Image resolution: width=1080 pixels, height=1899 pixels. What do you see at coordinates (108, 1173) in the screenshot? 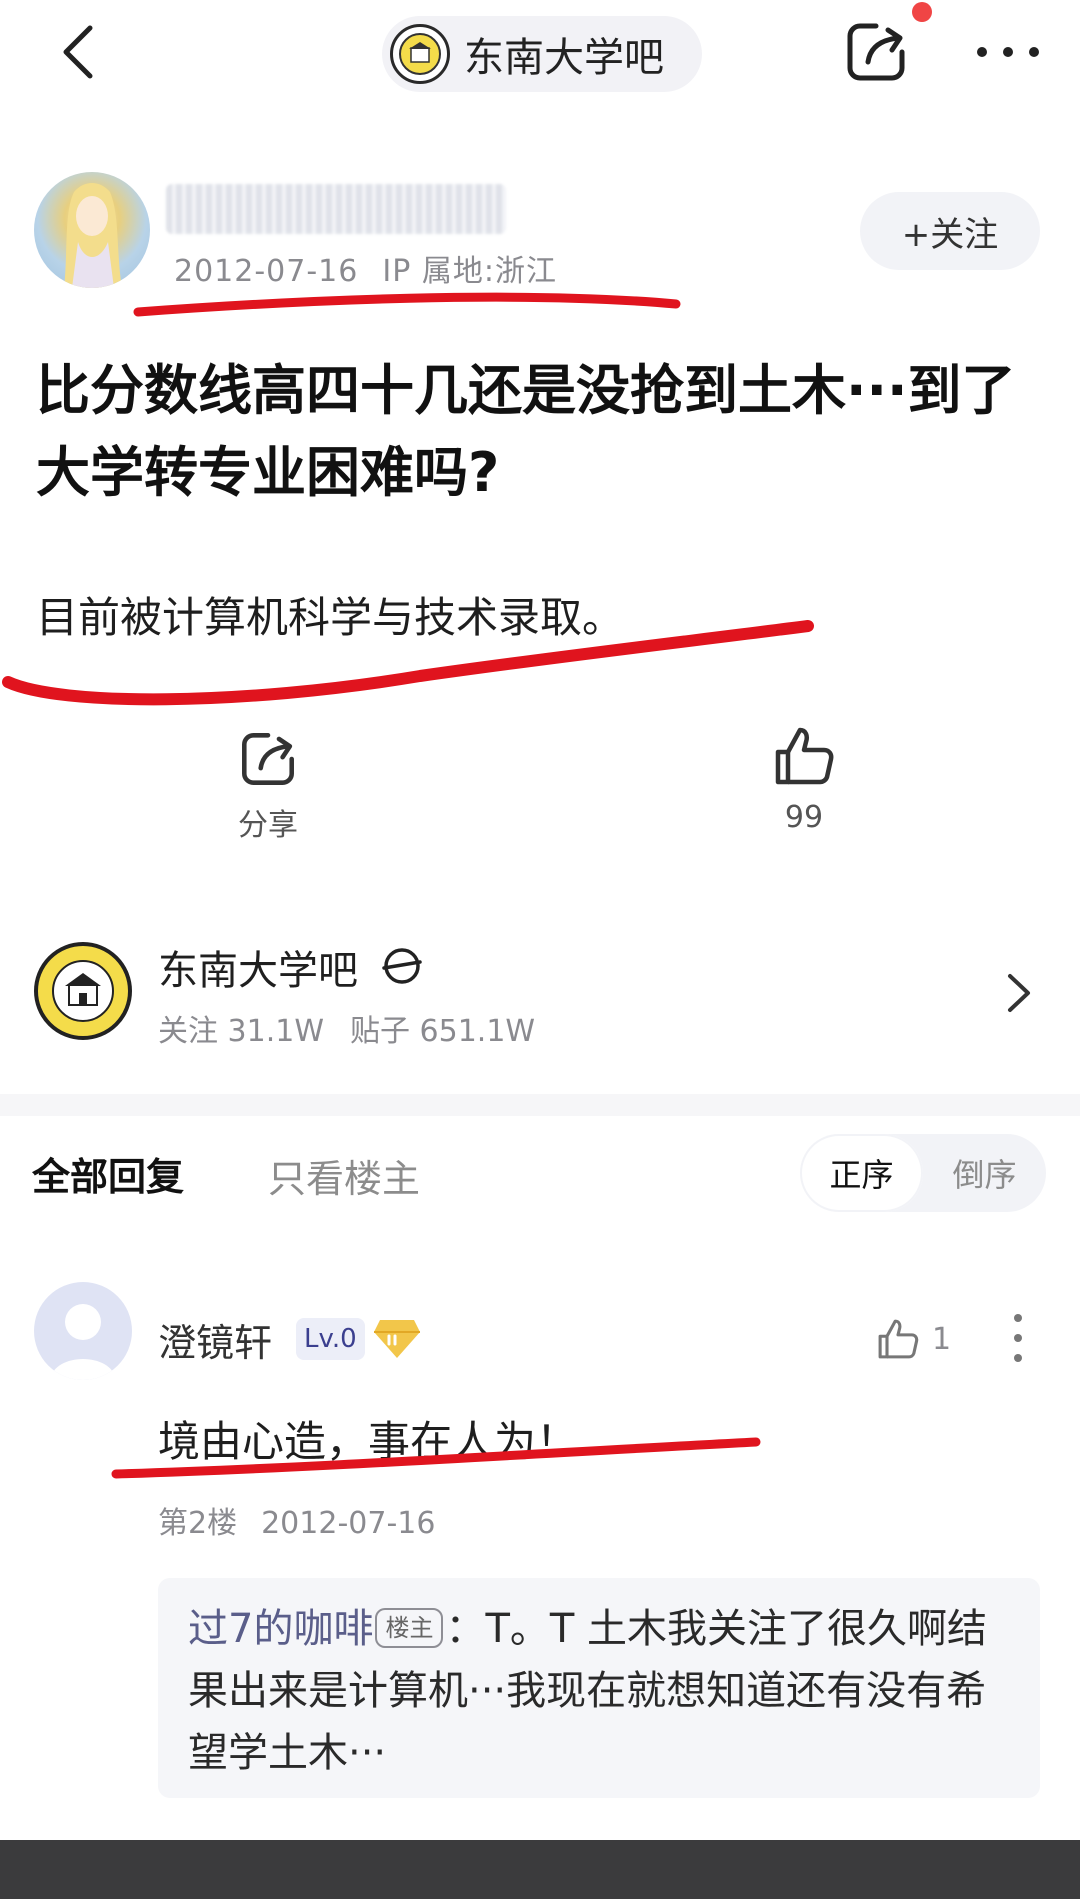
I see `tab-all-replies: 全部回复` at bounding box center [108, 1173].